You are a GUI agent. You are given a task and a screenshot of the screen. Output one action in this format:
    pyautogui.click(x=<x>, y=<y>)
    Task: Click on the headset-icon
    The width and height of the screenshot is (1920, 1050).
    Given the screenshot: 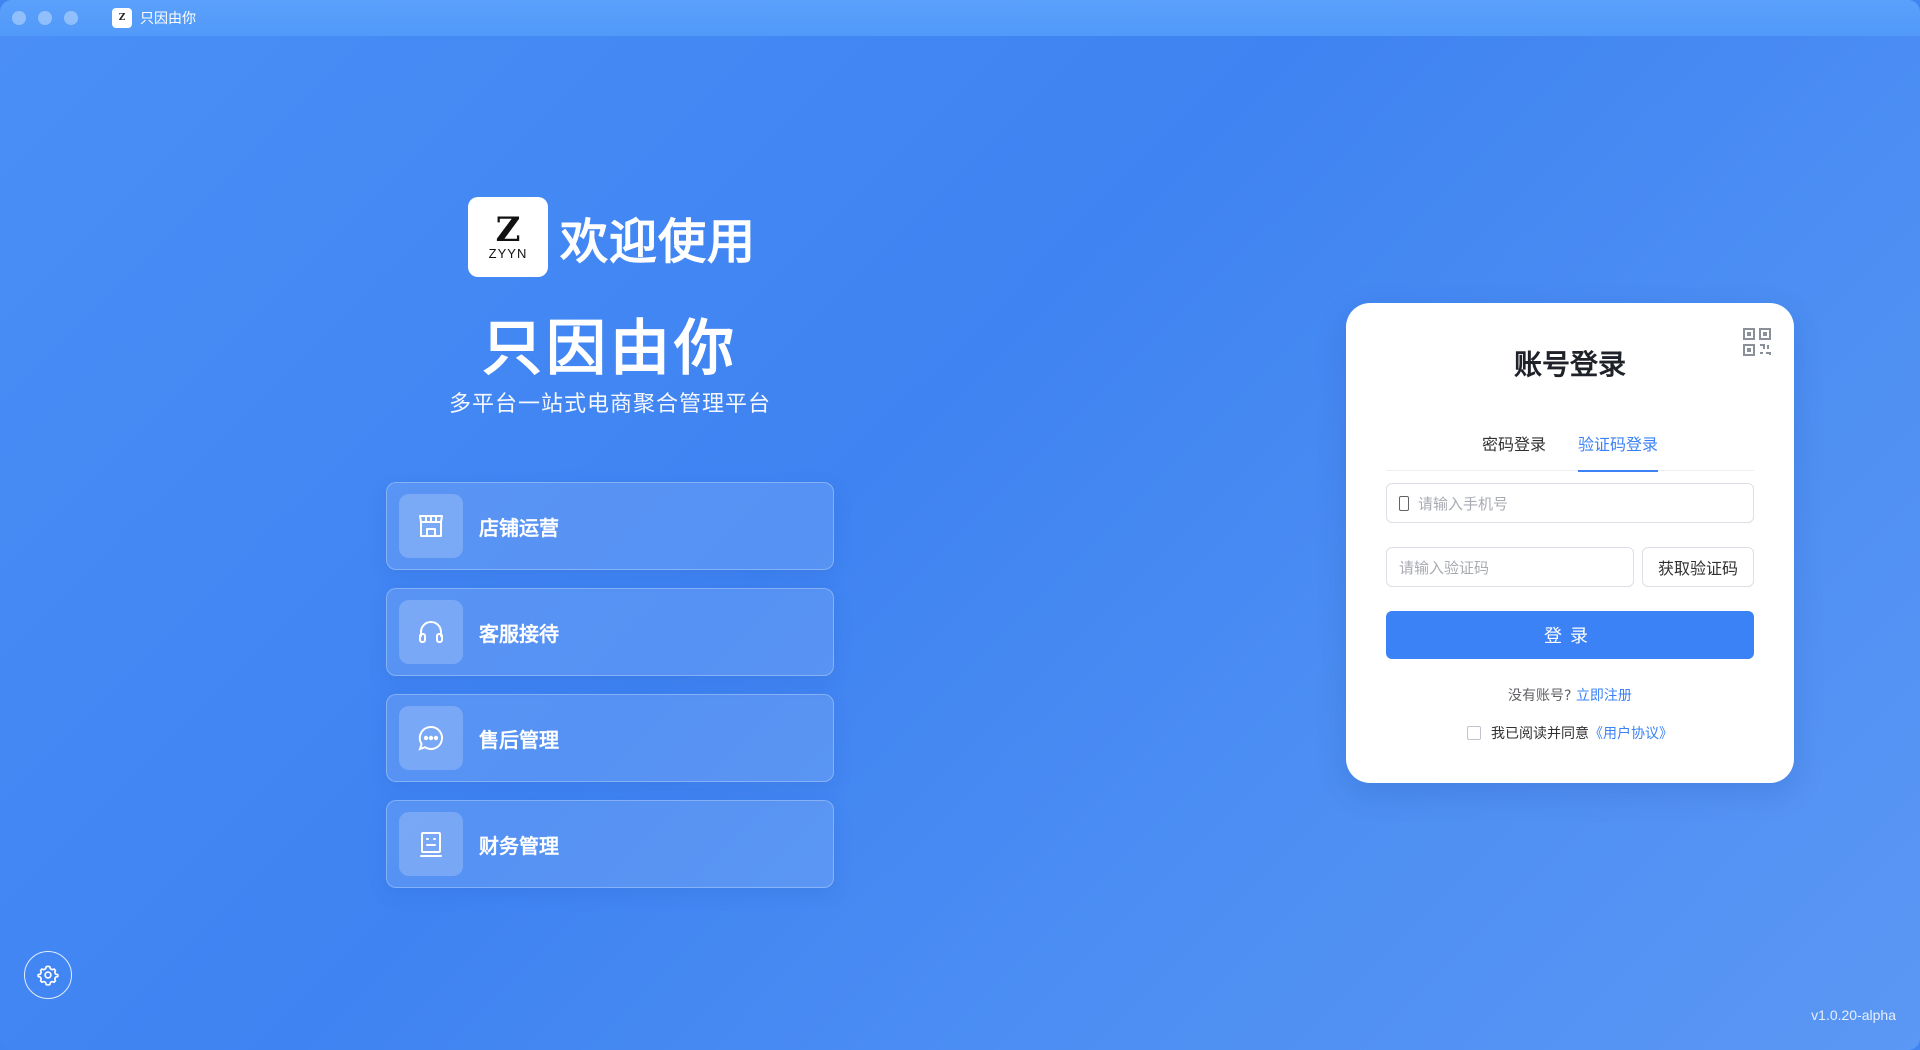 What is the action you would take?
    pyautogui.click(x=431, y=632)
    